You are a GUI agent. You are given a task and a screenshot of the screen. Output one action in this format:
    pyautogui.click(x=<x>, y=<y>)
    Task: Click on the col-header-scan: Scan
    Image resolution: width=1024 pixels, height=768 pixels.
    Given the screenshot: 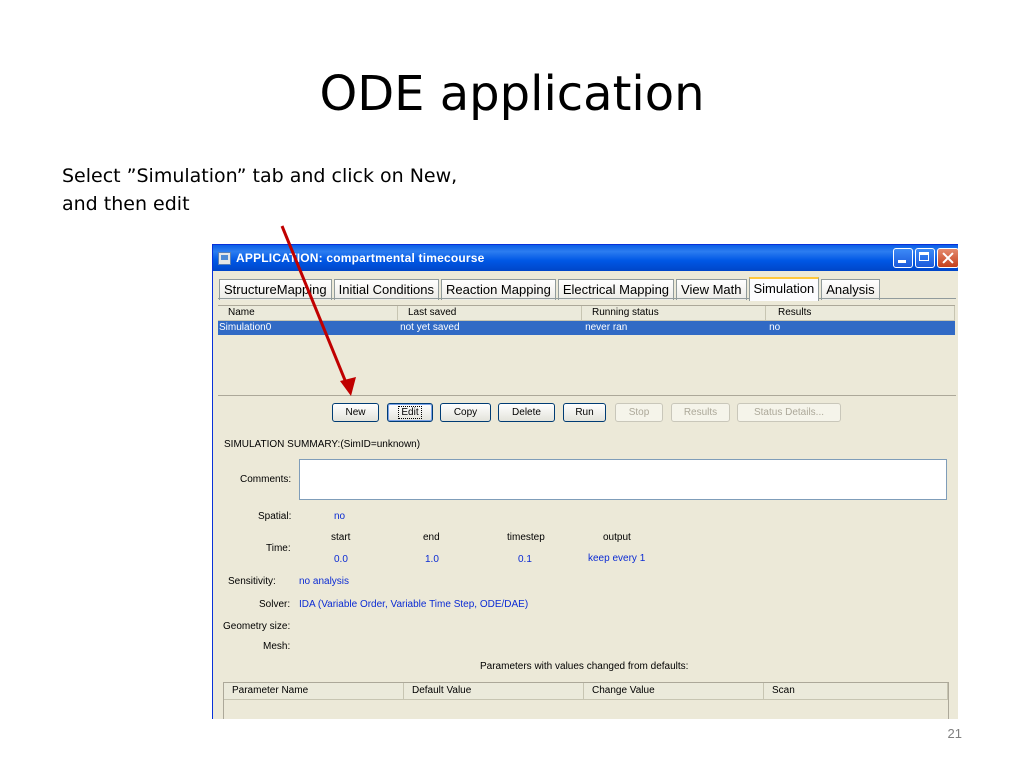 What is the action you would take?
    pyautogui.click(x=856, y=691)
    